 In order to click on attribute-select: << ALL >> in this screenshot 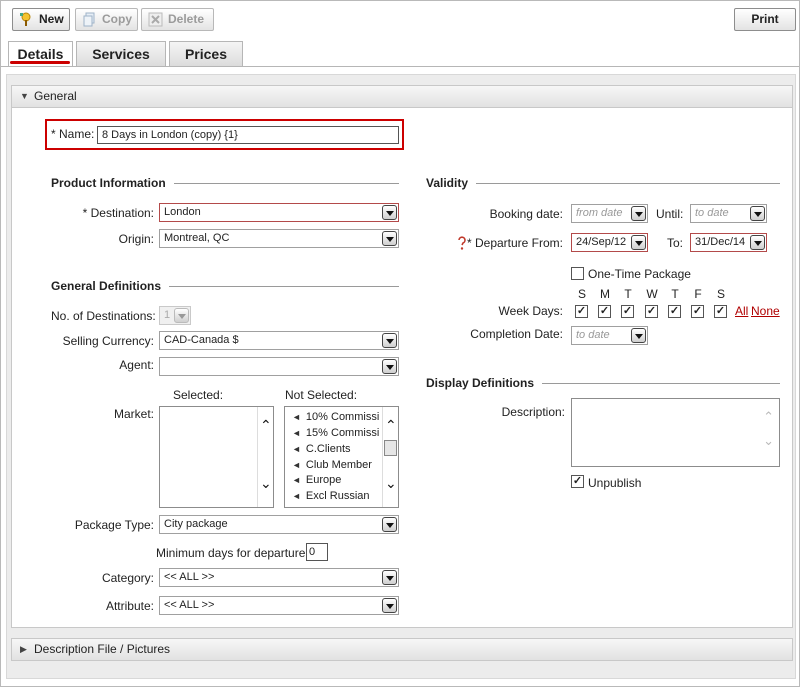, I will do `click(279, 605)`.